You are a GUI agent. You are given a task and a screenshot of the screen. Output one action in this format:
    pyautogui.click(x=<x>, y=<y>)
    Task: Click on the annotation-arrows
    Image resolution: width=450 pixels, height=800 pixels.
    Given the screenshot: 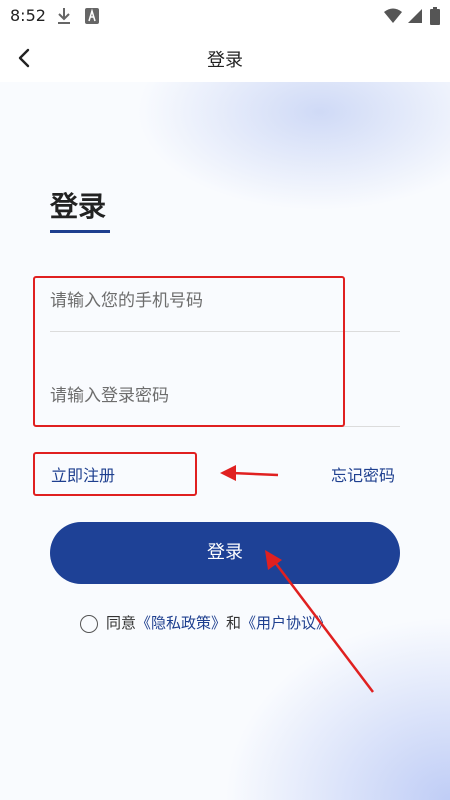 What is the action you would take?
    pyautogui.click(x=297, y=579)
    